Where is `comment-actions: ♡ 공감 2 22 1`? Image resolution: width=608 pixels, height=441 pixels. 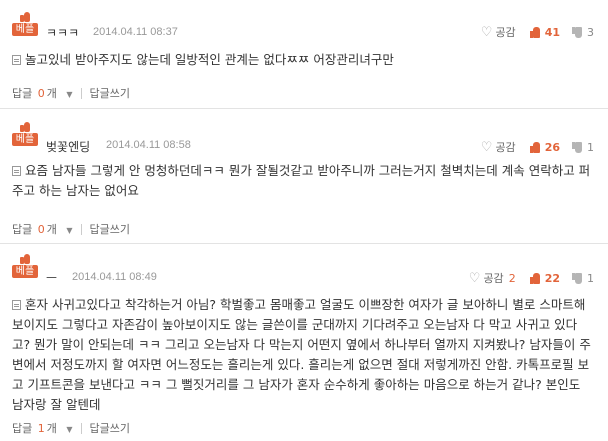 comment-actions: ♡ 공감 2 22 1 is located at coordinates (531, 278).